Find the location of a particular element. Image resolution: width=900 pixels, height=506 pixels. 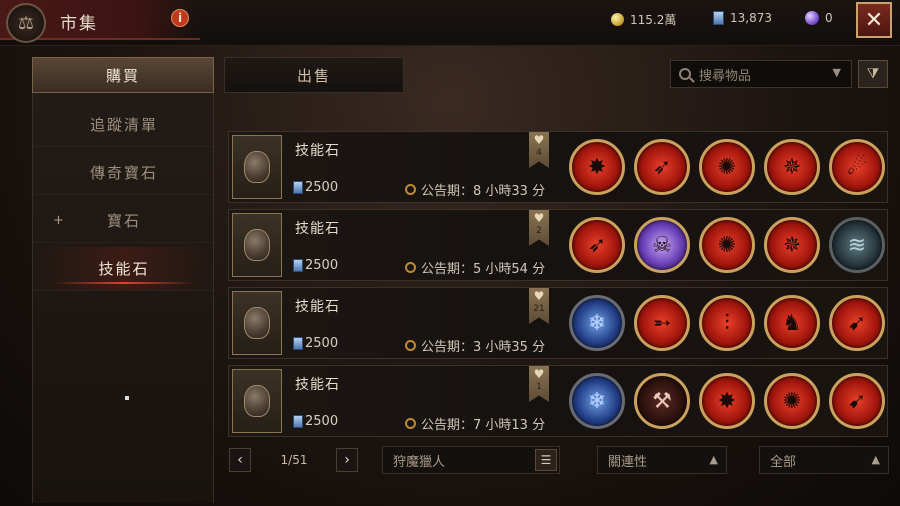

sidebar-item-watchlist: 追蹤清單 is located at coordinates (124, 125).